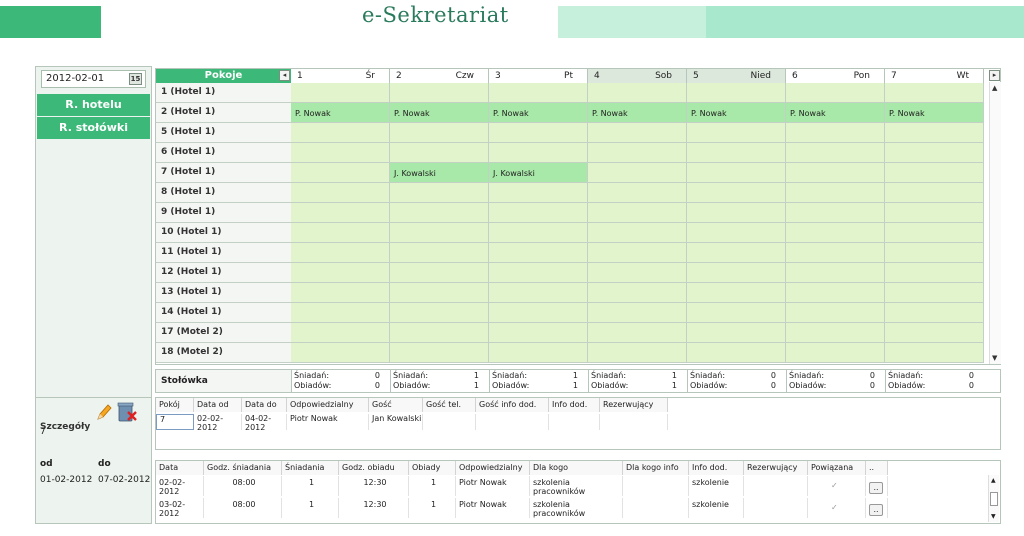  What do you see at coordinates (223, 173) in the screenshot?
I see `room-label: 7 (Hotel 1)` at bounding box center [223, 173].